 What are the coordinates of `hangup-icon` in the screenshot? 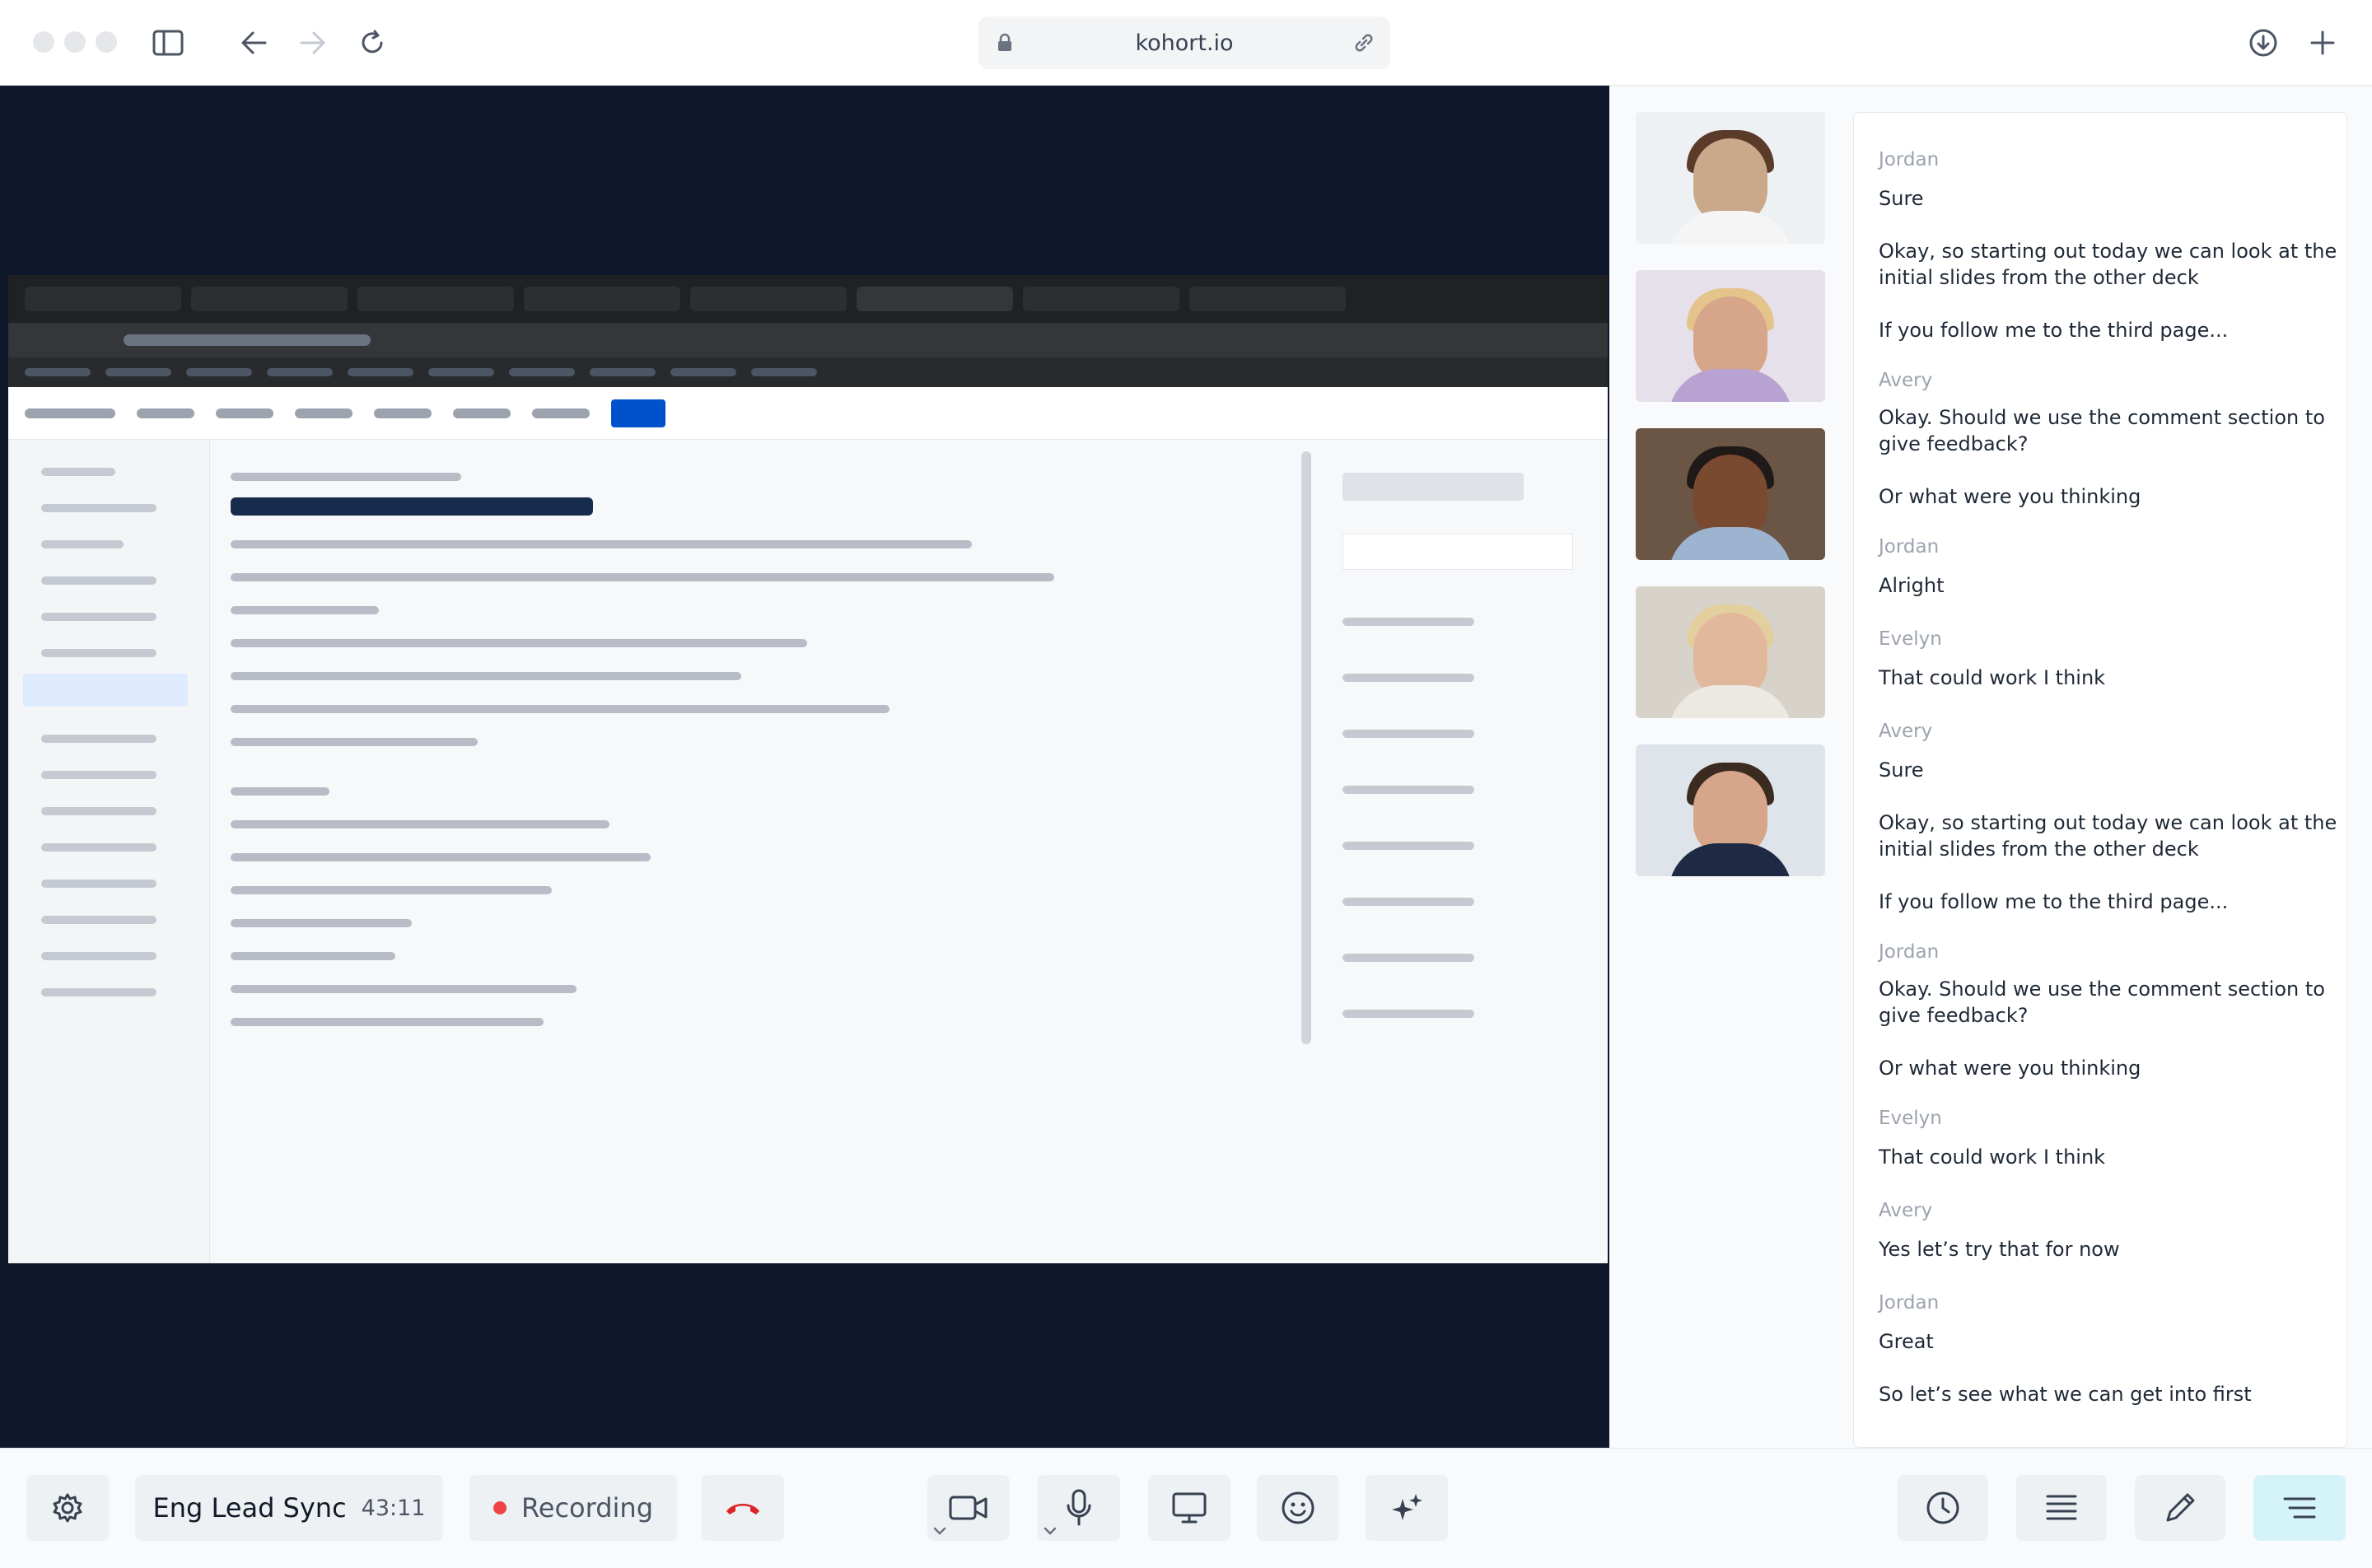 It's located at (743, 1508).